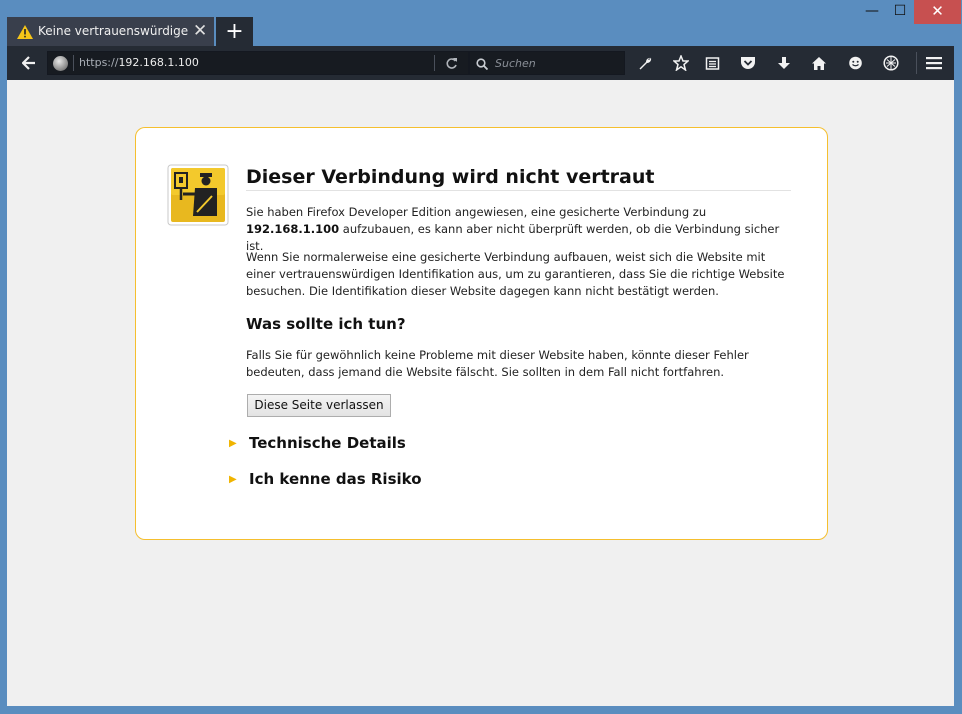 This screenshot has width=962, height=714. What do you see at coordinates (872, 12) in the screenshot?
I see `minimize-button: —` at bounding box center [872, 12].